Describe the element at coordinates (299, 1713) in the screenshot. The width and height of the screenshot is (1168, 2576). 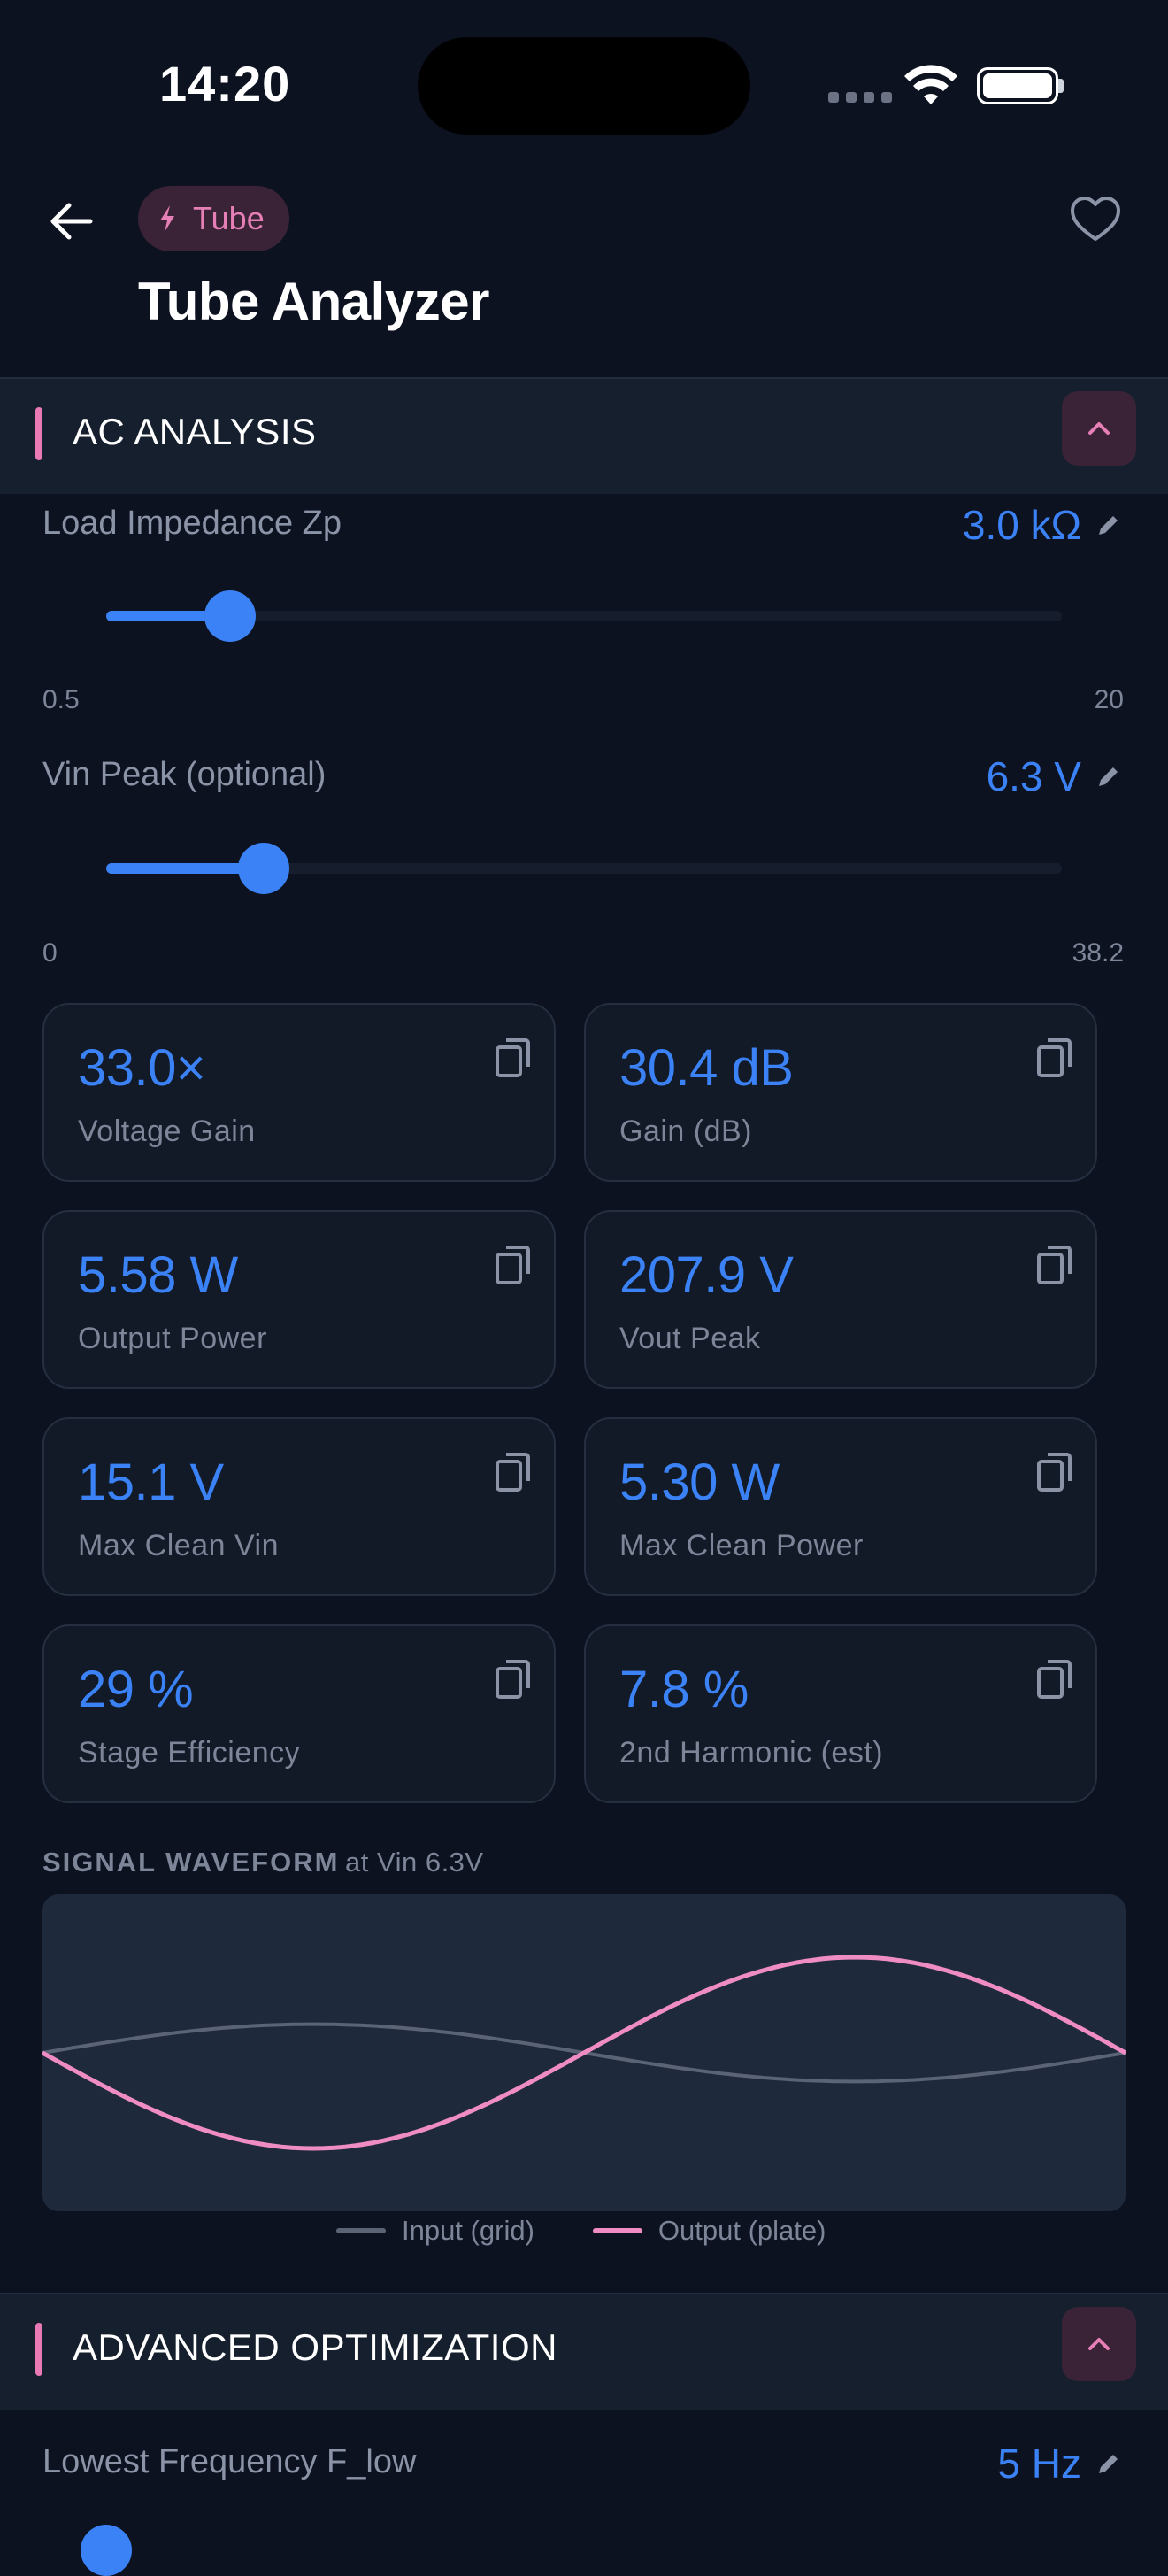
I see `metric-card-stage-efficiency: 29 % Stage Efficiency` at that location.